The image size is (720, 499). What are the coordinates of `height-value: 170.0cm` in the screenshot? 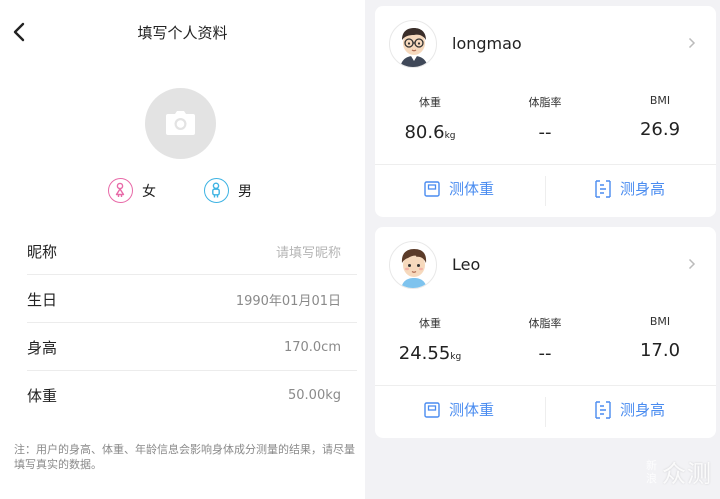 It's located at (312, 347).